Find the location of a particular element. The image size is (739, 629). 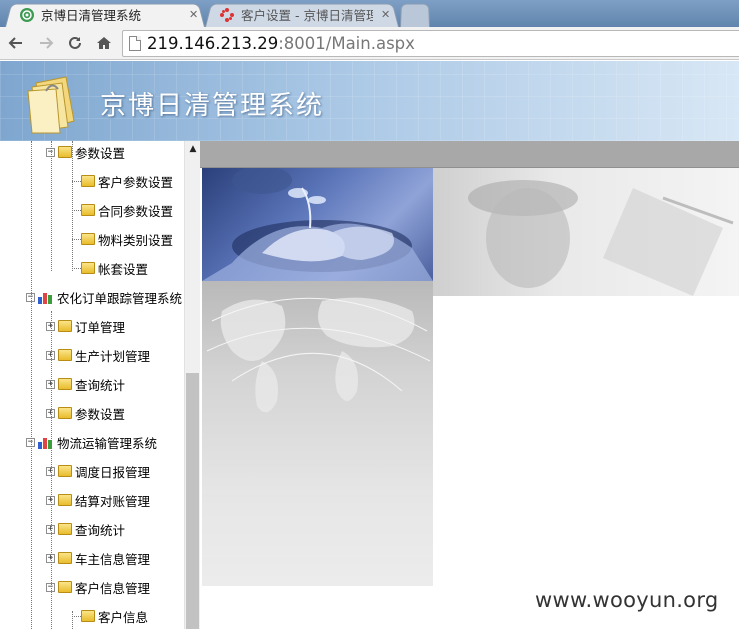

tab-title: 京博日清管理系统 is located at coordinates (91, 15).